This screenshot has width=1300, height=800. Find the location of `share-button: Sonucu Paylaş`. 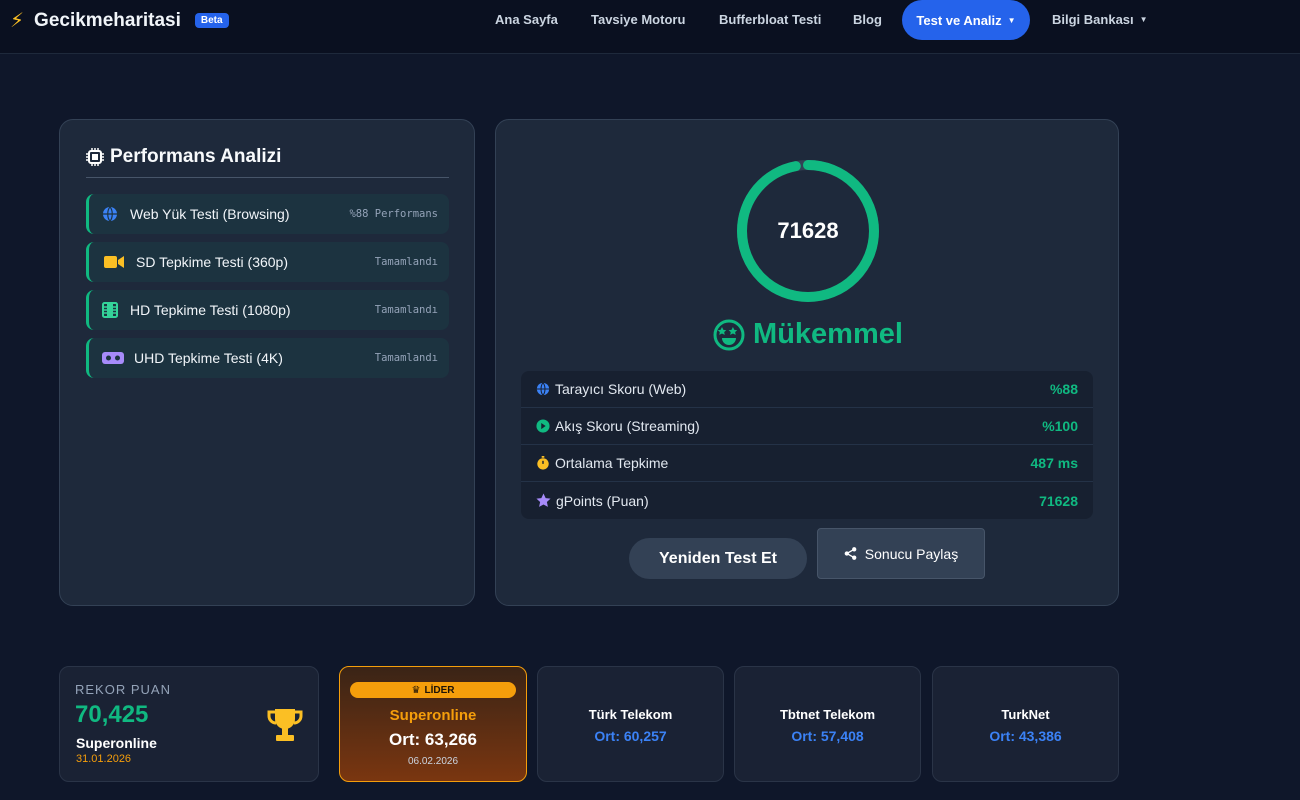

share-button: Sonucu Paylaş is located at coordinates (901, 553).